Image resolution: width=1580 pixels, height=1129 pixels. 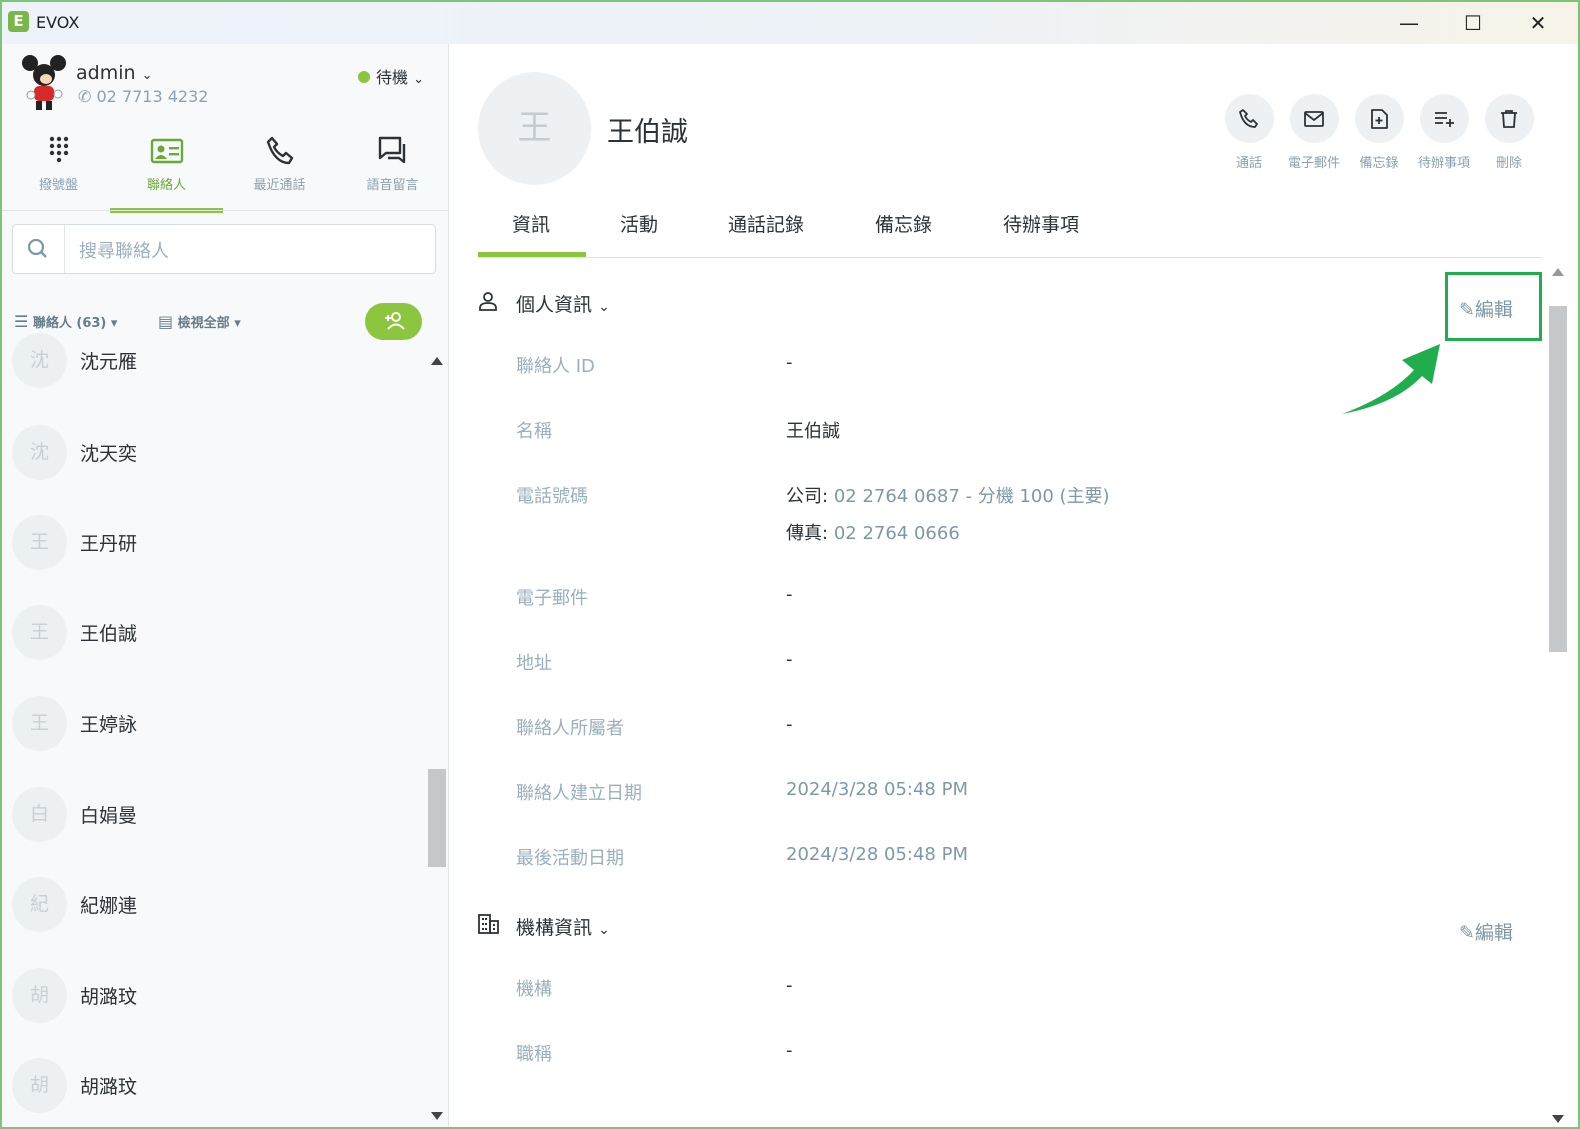 I want to click on tab-activity: 活動, so click(x=639, y=223).